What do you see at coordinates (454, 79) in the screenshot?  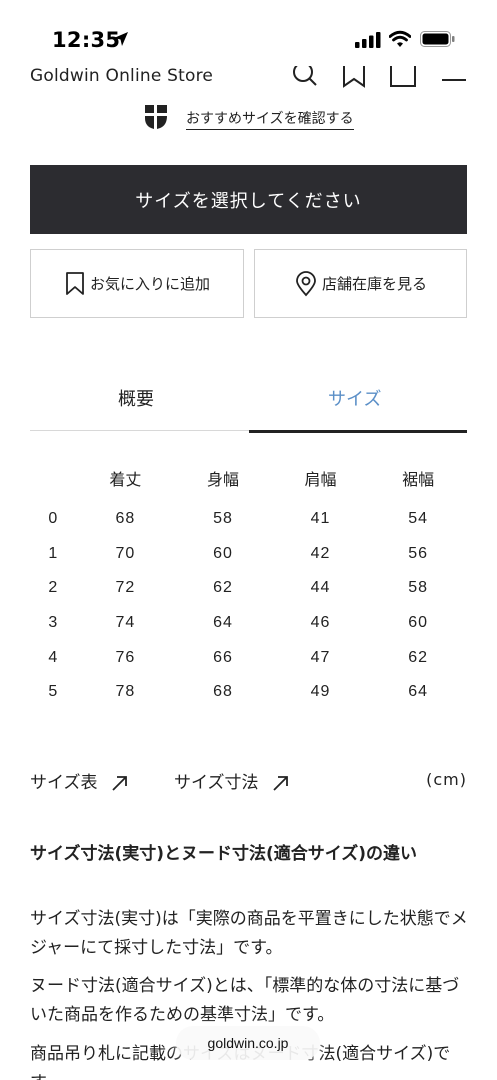 I see `menu-icon` at bounding box center [454, 79].